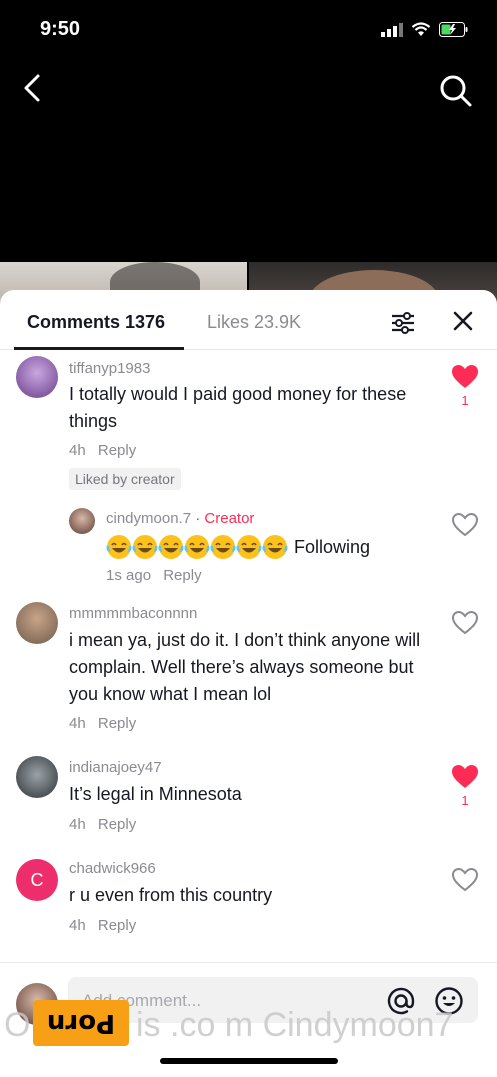 The width and height of the screenshot is (497, 1077). What do you see at coordinates (421, 29) in the screenshot?
I see `wifi-icon` at bounding box center [421, 29].